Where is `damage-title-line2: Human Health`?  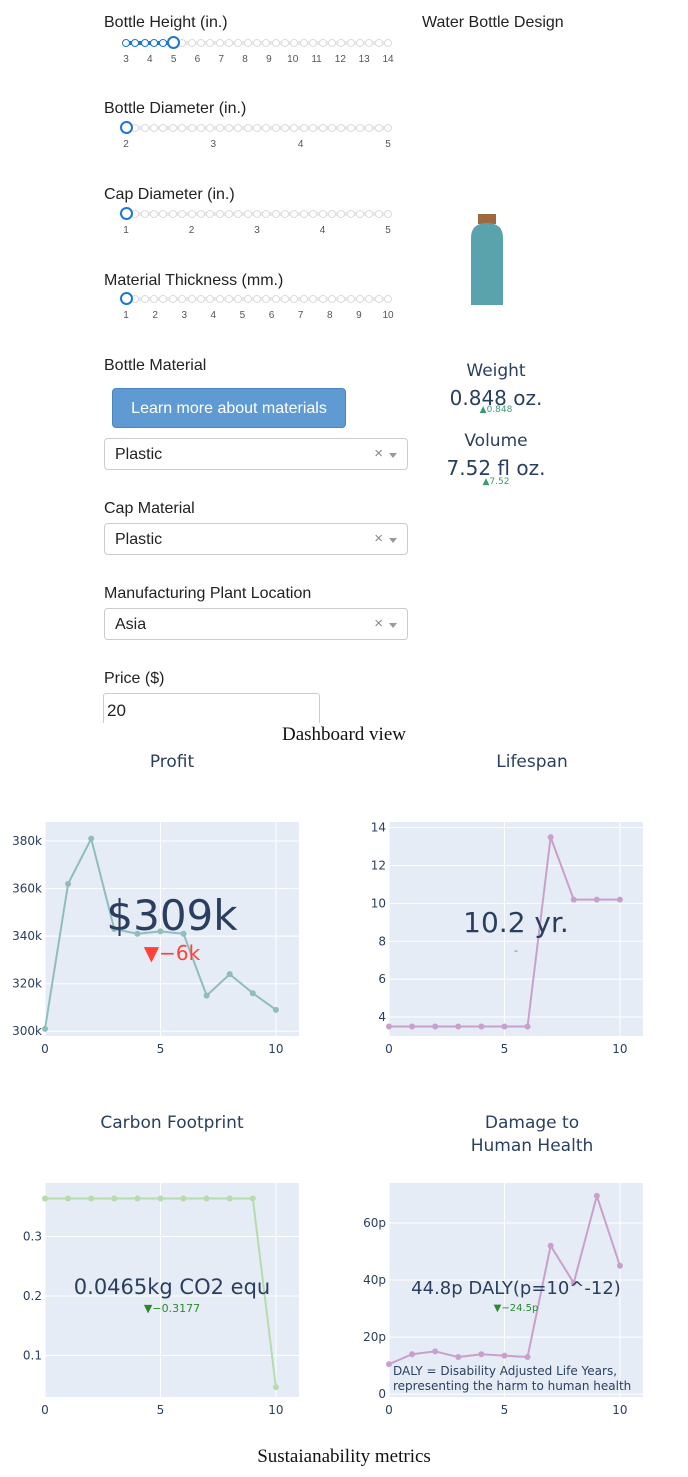 damage-title-line2: Human Health is located at coordinates (532, 1146).